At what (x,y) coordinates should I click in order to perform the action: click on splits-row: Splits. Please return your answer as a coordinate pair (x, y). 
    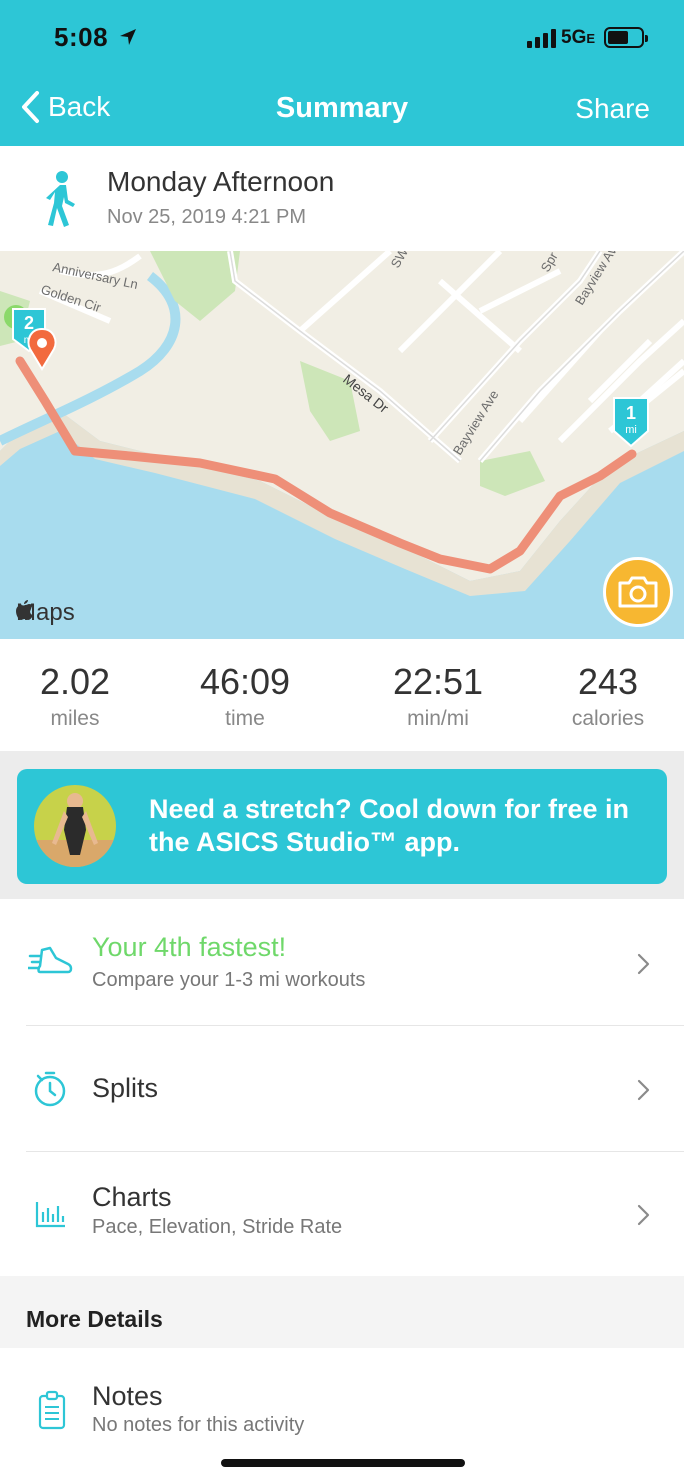
    Looking at the image, I should click on (342, 1089).